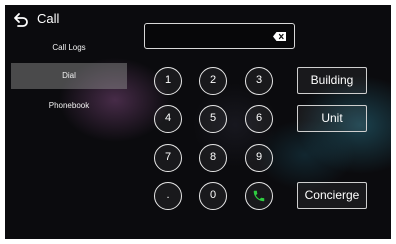  What do you see at coordinates (69, 76) in the screenshot?
I see `sidebar-item-dial: Dial` at bounding box center [69, 76].